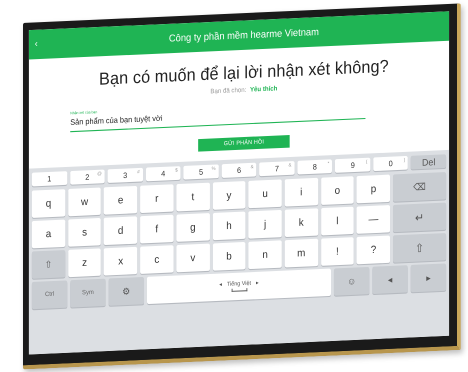 This screenshot has width=468, height=372. What do you see at coordinates (84, 232) in the screenshot?
I see `key-s: s` at bounding box center [84, 232].